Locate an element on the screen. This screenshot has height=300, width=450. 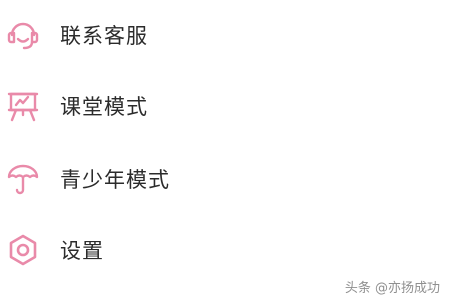
menu-item-label: 青少年模式 is located at coordinates (115, 180).